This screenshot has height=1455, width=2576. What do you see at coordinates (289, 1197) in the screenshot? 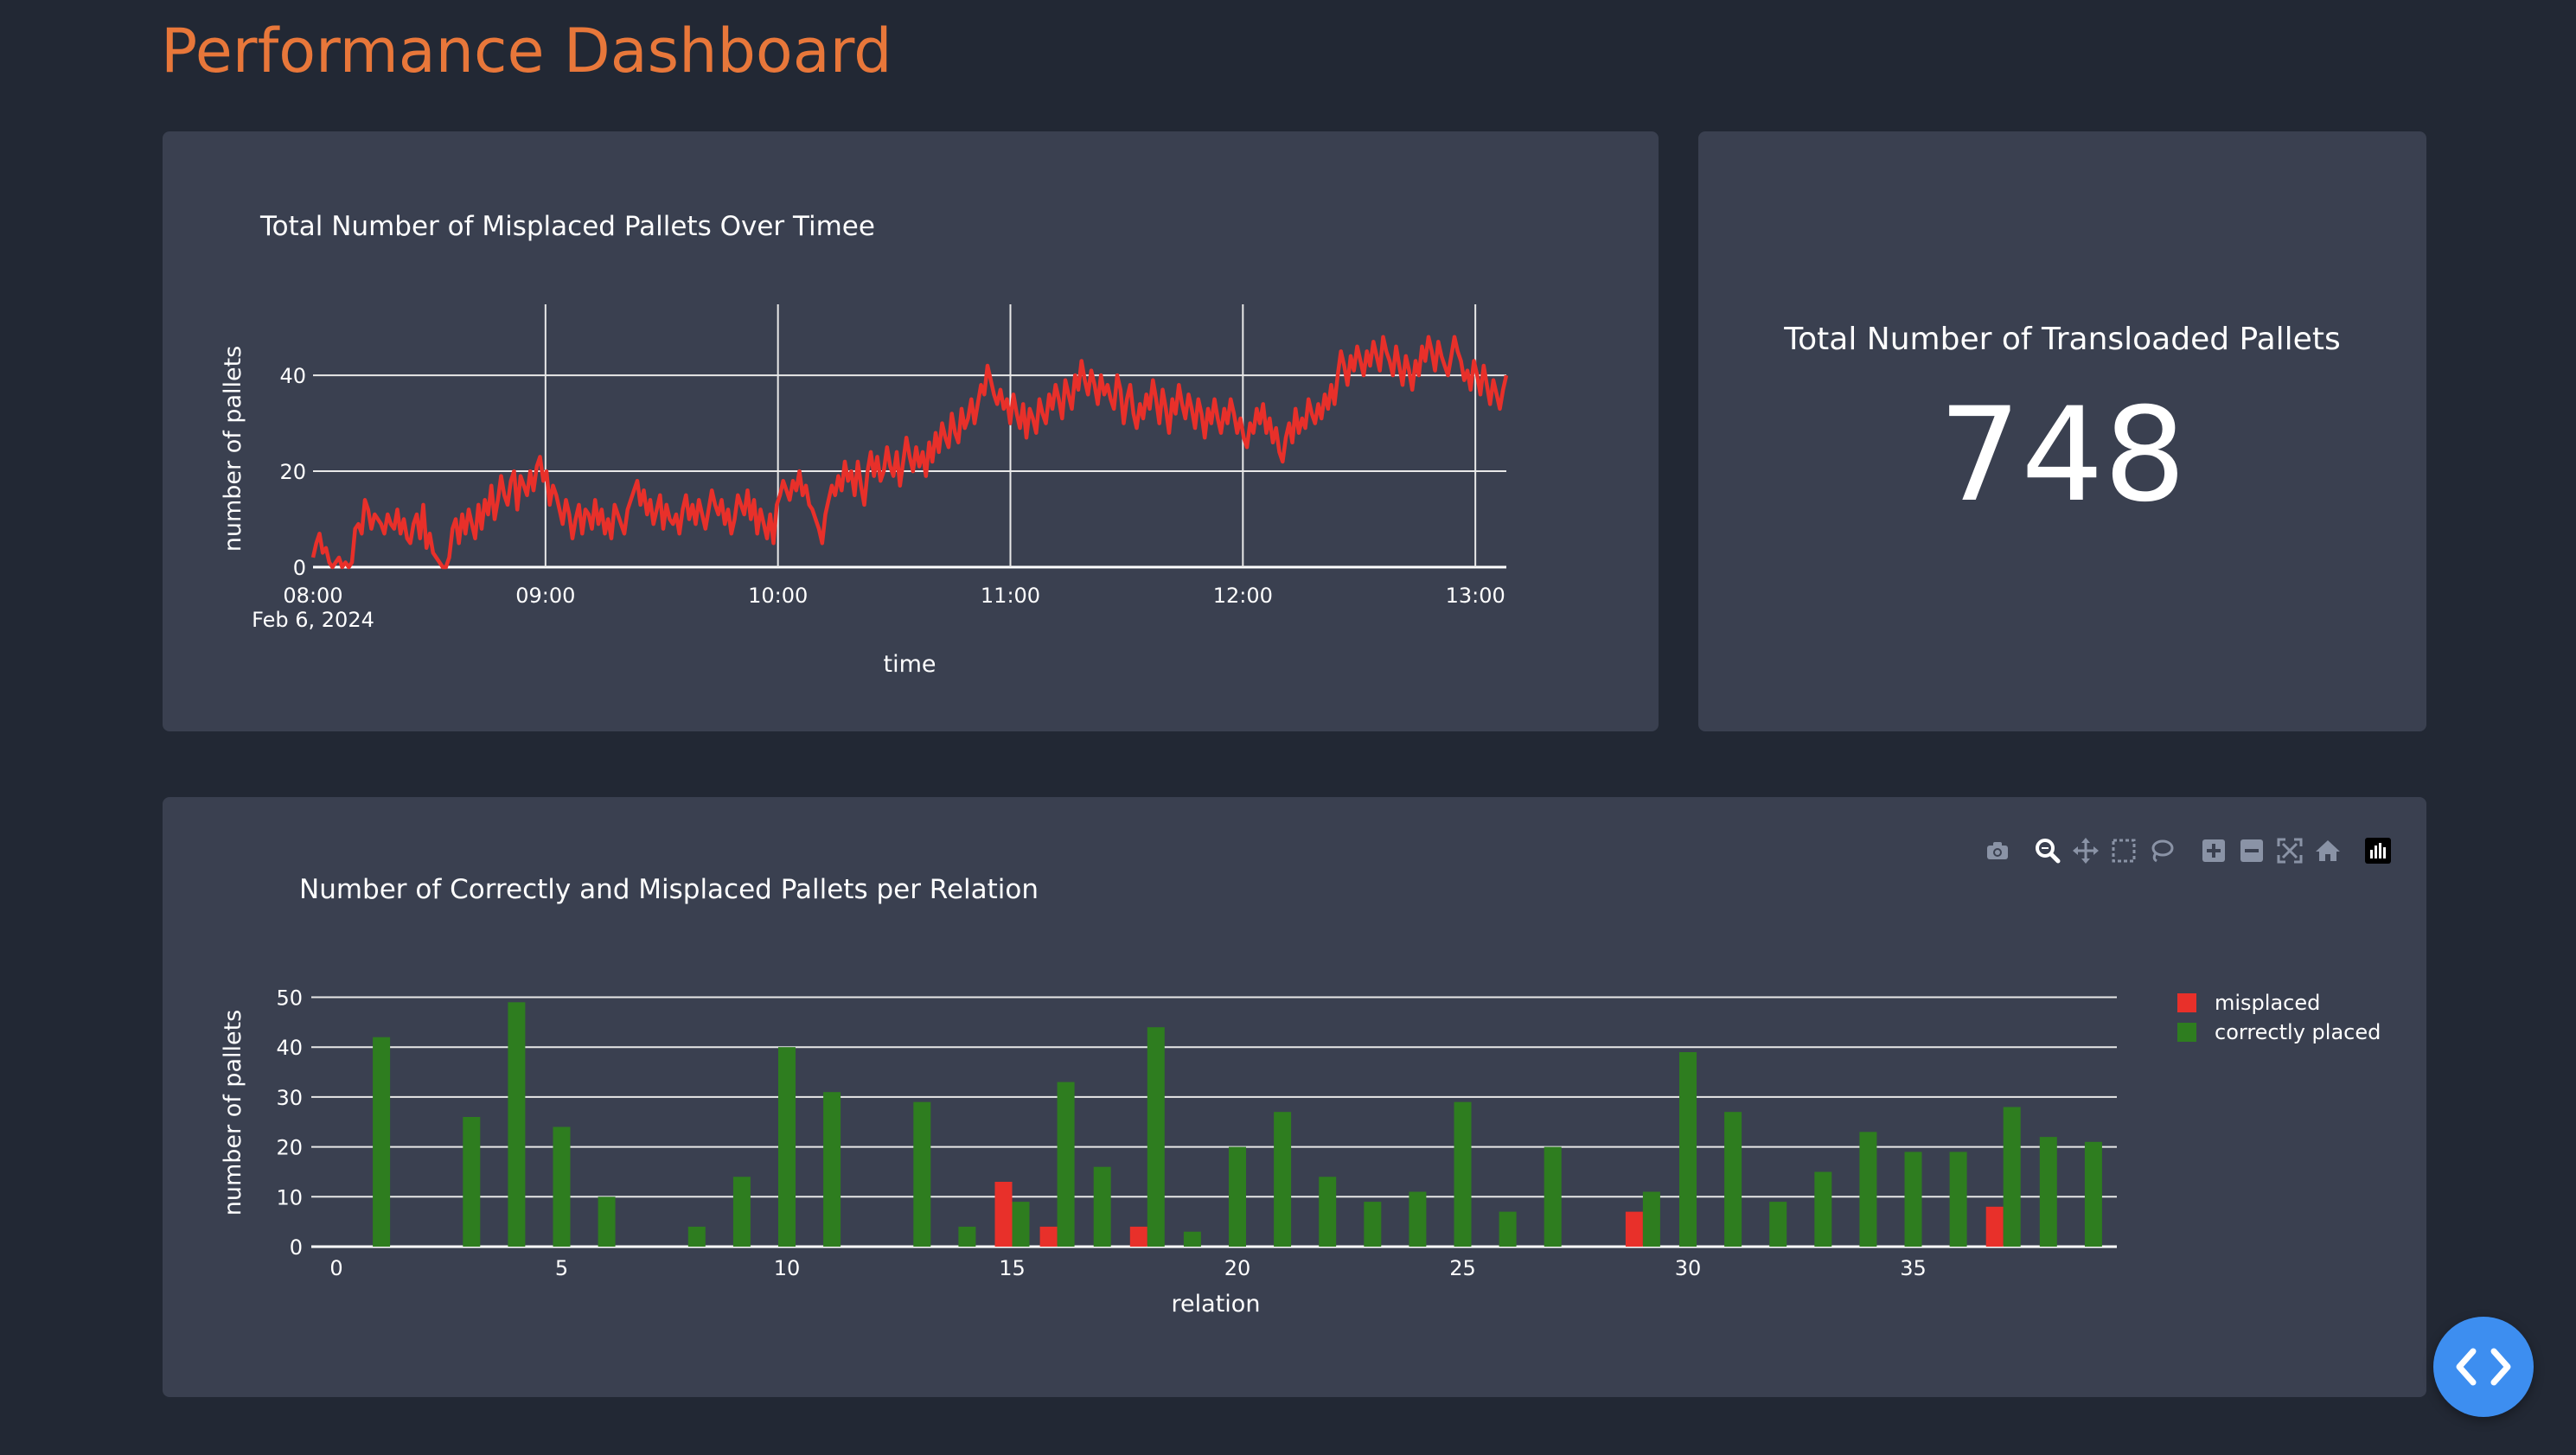
I see `bar-y-tick-label: 10` at bounding box center [289, 1197].